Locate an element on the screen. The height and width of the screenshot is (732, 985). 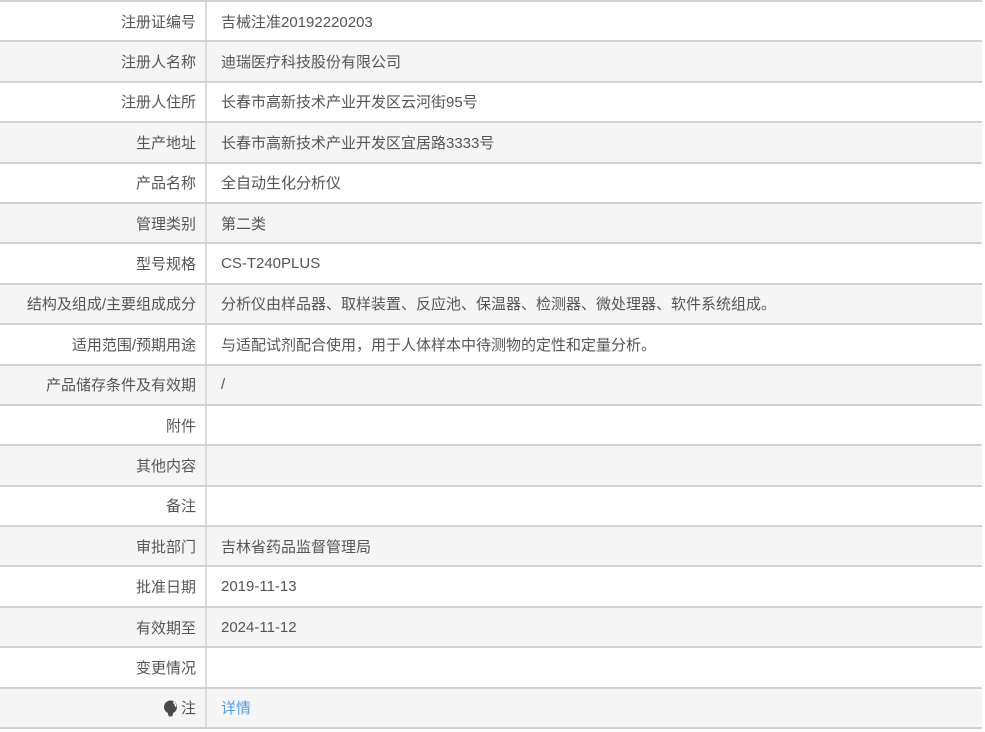
table-row: 备注 is located at coordinates (491, 507).